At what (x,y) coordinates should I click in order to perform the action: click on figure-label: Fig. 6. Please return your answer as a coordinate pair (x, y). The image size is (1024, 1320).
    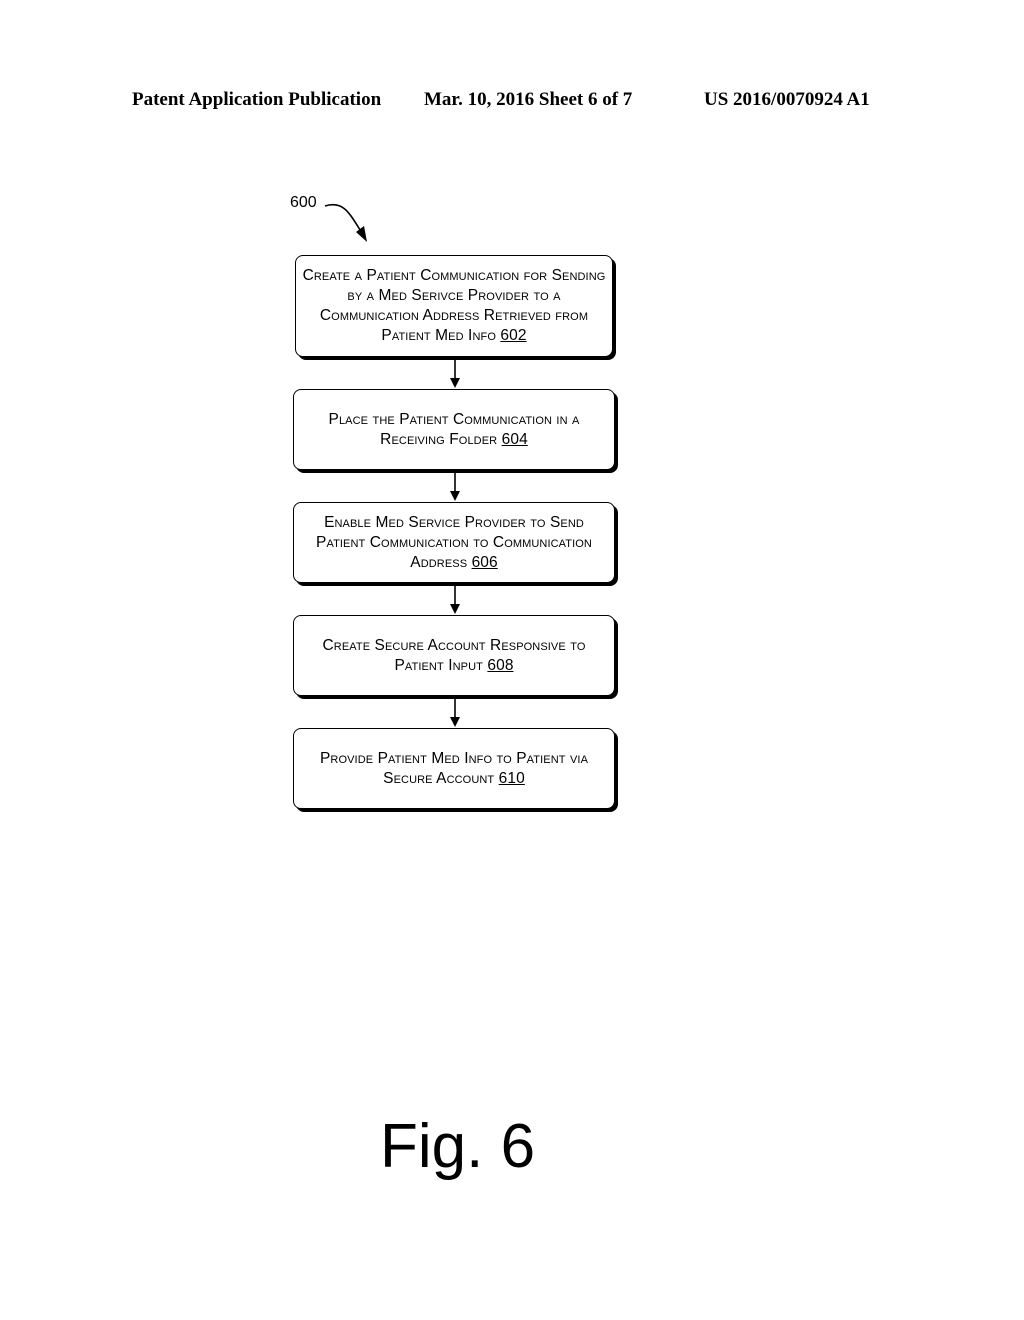
    Looking at the image, I should click on (458, 1146).